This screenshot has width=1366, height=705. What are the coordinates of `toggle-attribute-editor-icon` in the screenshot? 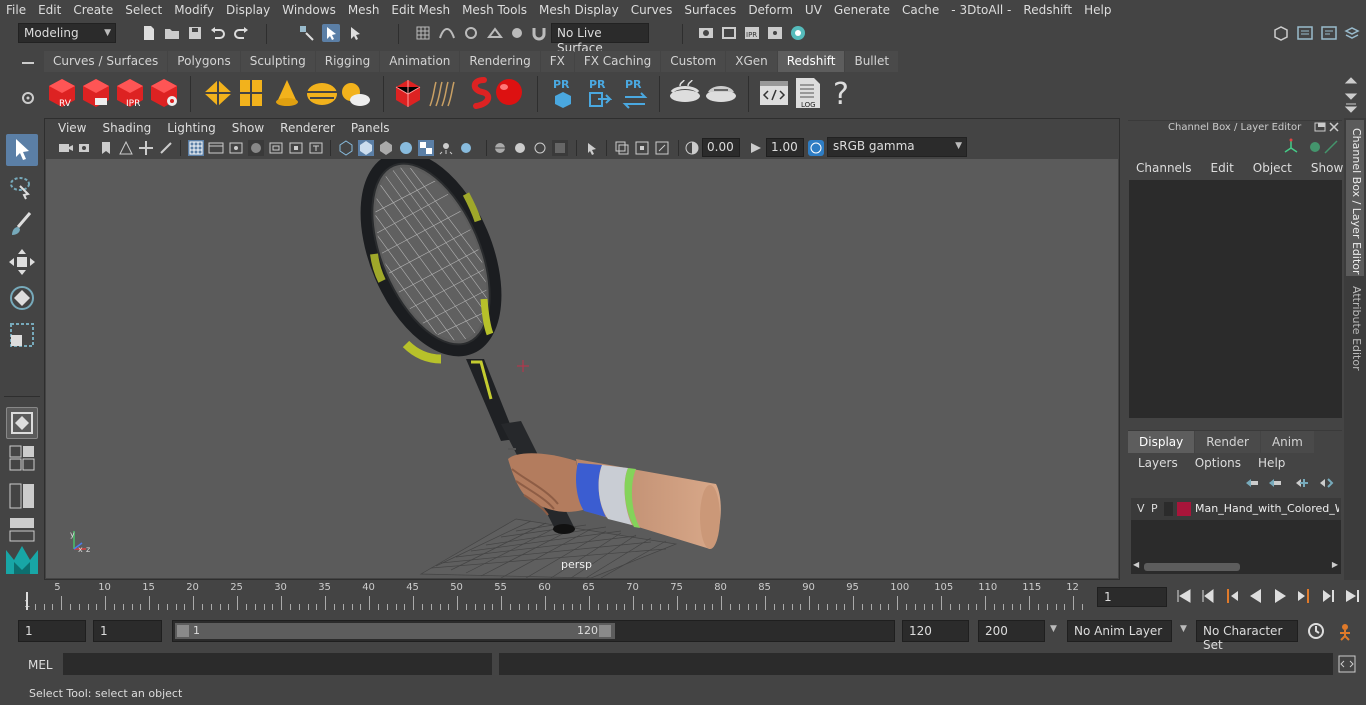 It's located at (1329, 33).